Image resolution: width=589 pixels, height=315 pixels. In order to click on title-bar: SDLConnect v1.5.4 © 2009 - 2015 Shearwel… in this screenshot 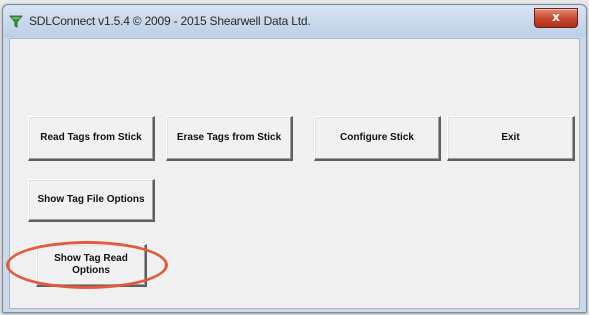, I will do `click(294, 21)`.